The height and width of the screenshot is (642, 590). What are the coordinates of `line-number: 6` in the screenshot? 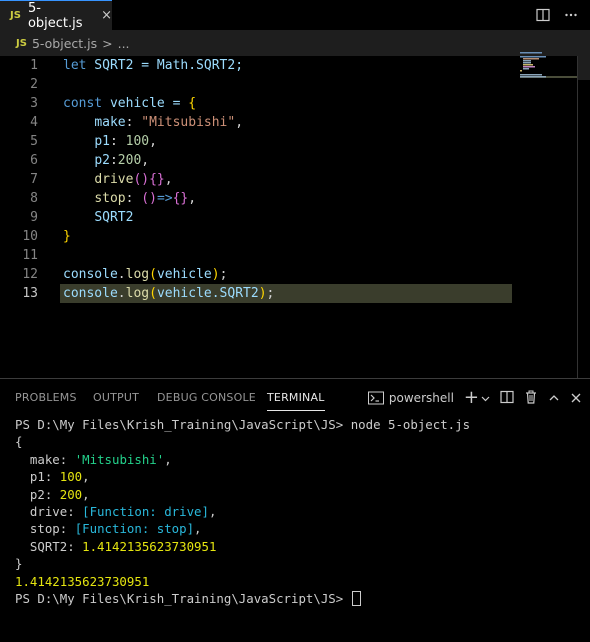 It's located at (34, 160).